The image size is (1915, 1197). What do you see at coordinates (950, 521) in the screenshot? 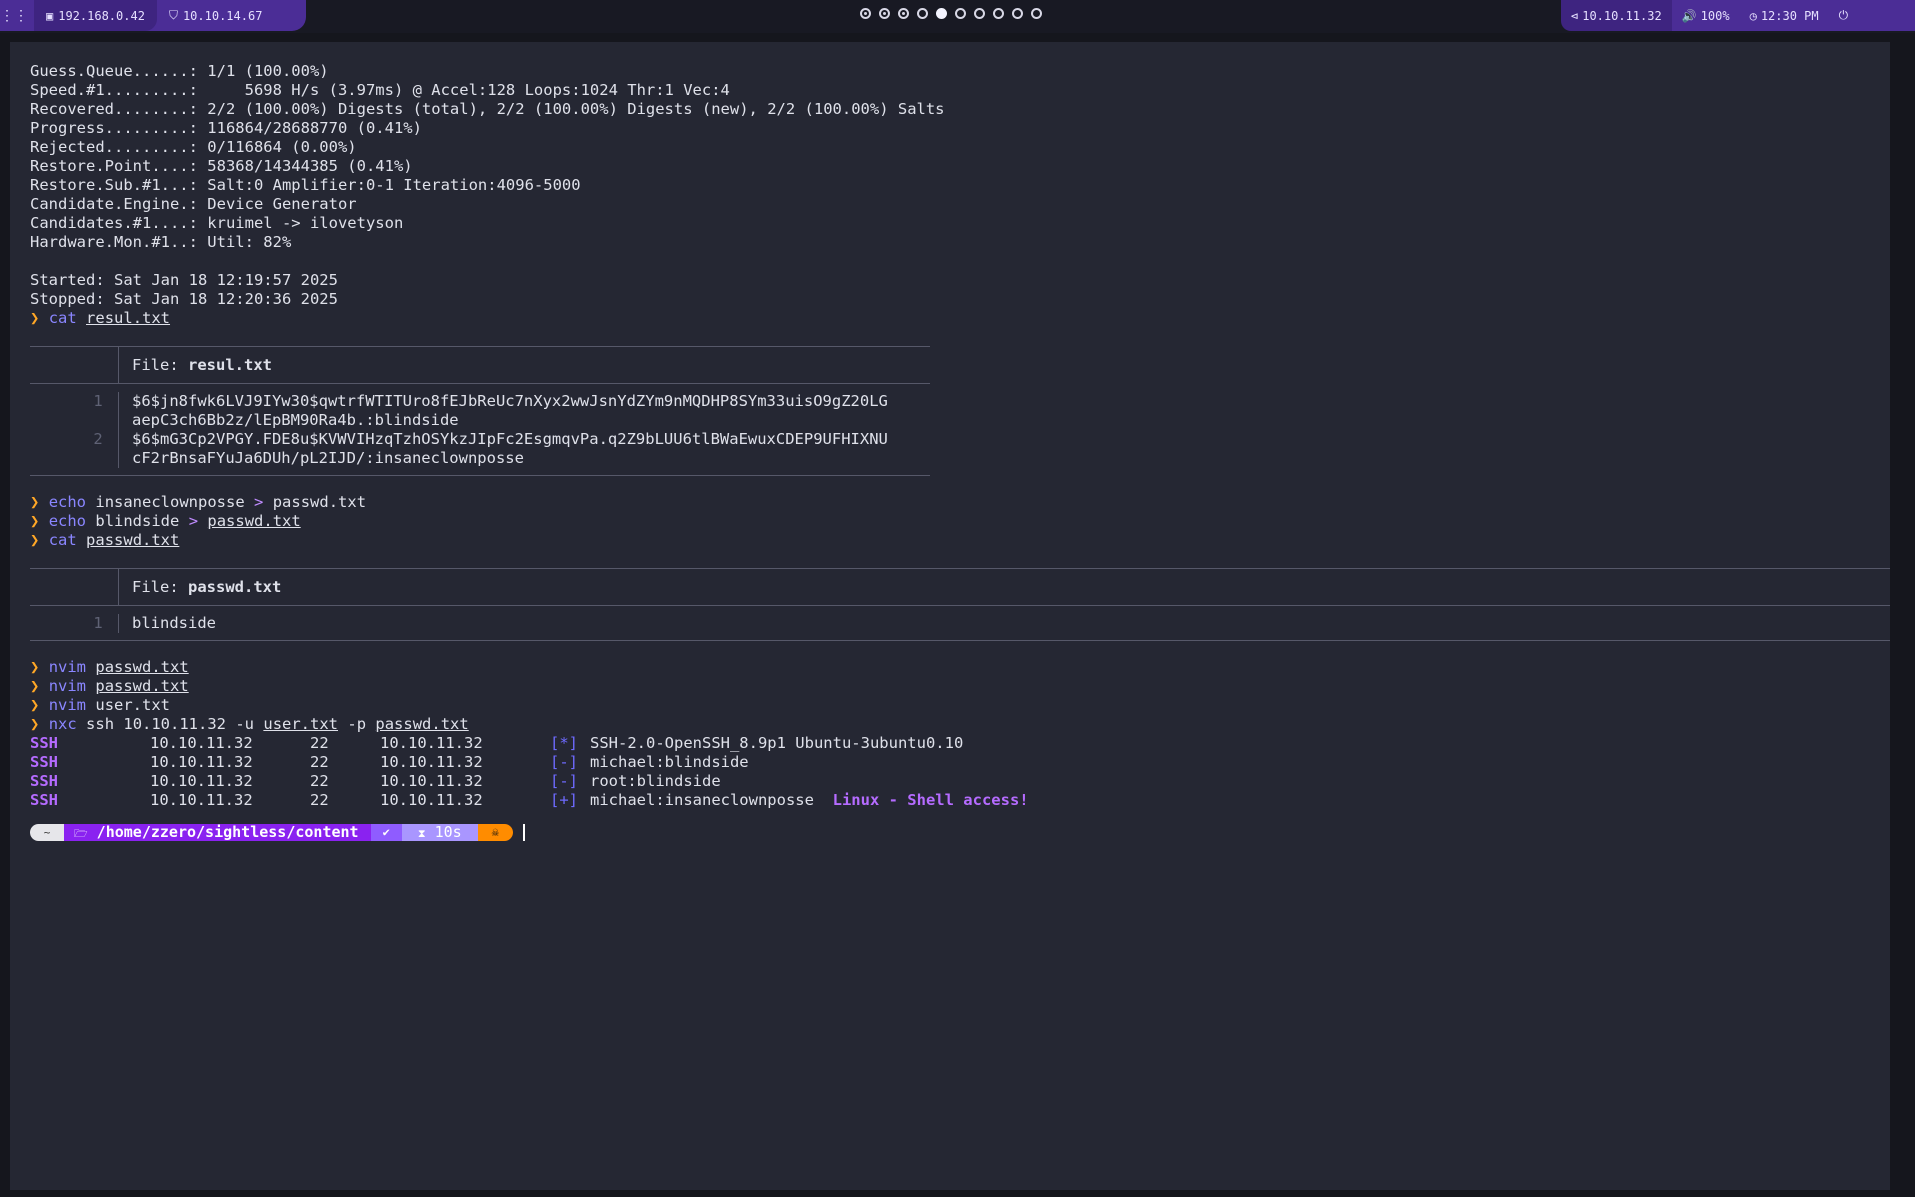
I see `command-line: ❯ echo blindside > passwd.txt` at bounding box center [950, 521].